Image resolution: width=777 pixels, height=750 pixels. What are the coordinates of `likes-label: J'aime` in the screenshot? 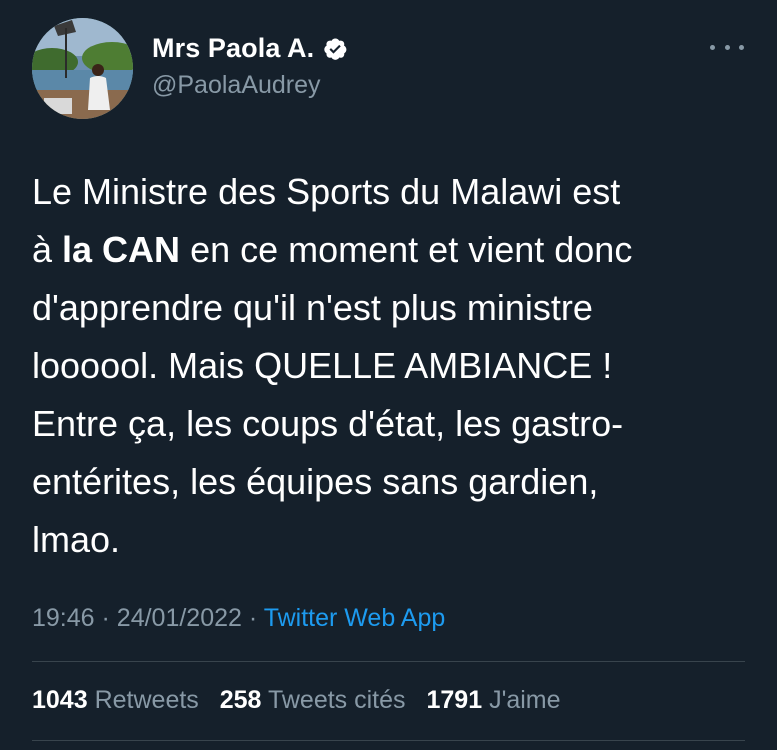 It's located at (525, 700).